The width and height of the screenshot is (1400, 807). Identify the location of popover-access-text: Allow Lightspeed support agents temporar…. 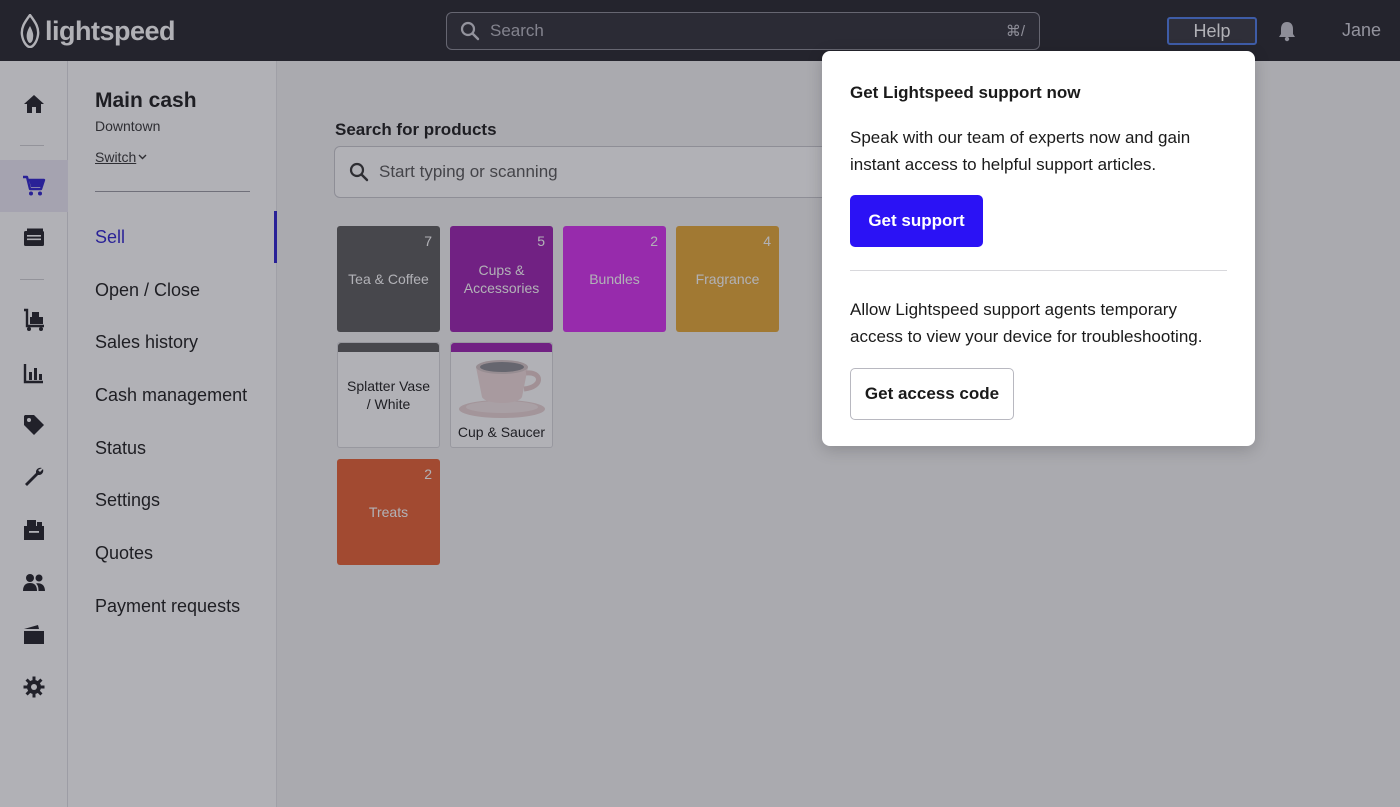
(1026, 323).